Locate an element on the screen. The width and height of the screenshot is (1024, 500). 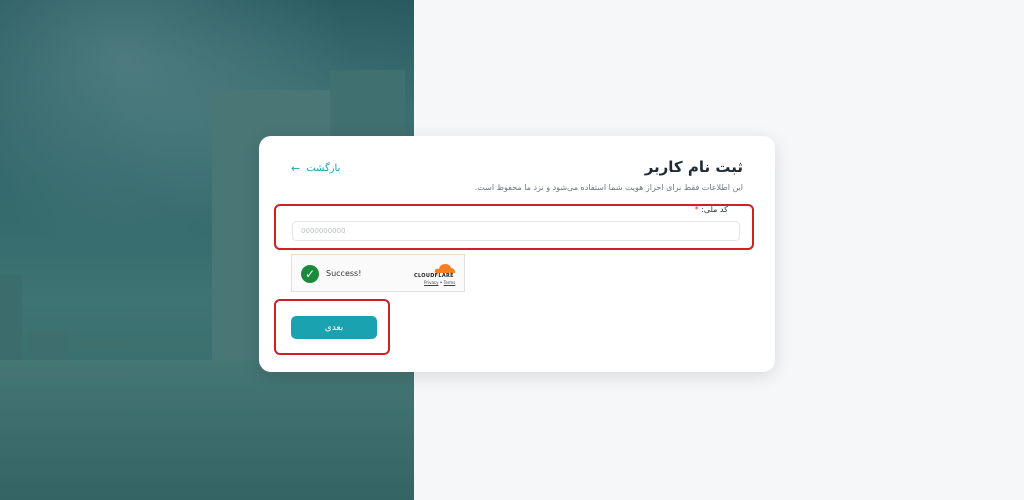
highlight-box-input is located at coordinates (514, 227).